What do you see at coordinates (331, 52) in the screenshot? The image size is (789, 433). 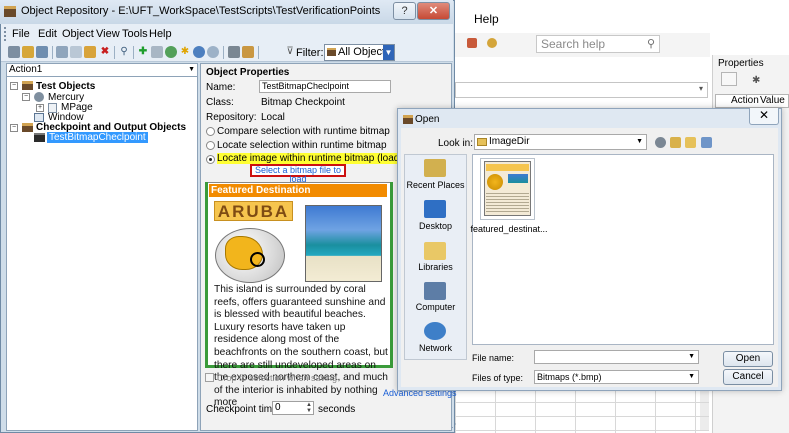 I see `repository-icon` at bounding box center [331, 52].